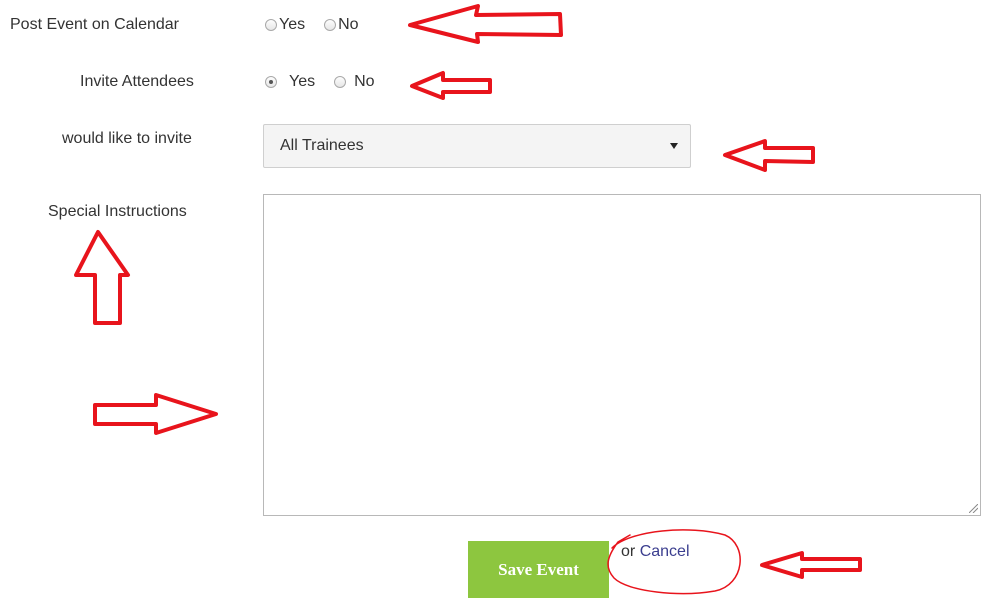 Image resolution: width=981 pixels, height=598 pixels. Describe the element at coordinates (102, 277) in the screenshot. I see `up-arrow-icon` at that location.